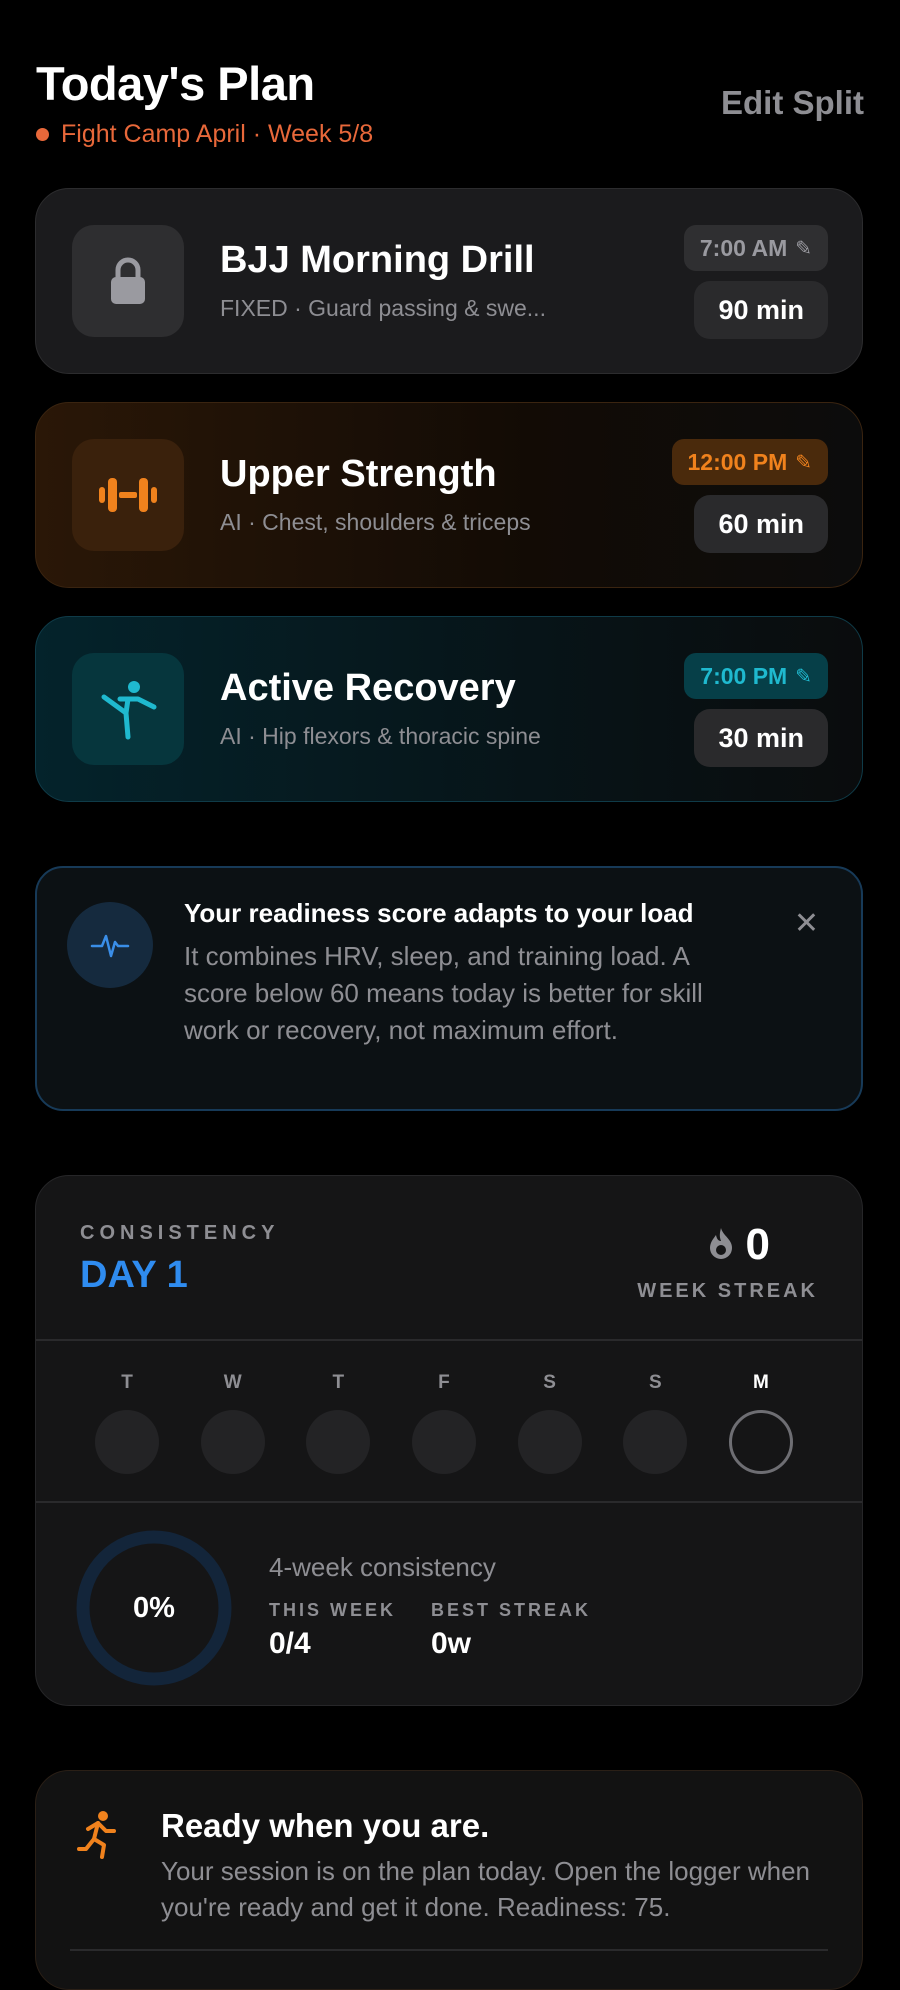  What do you see at coordinates (98, 1836) in the screenshot?
I see `runner-icon` at bounding box center [98, 1836].